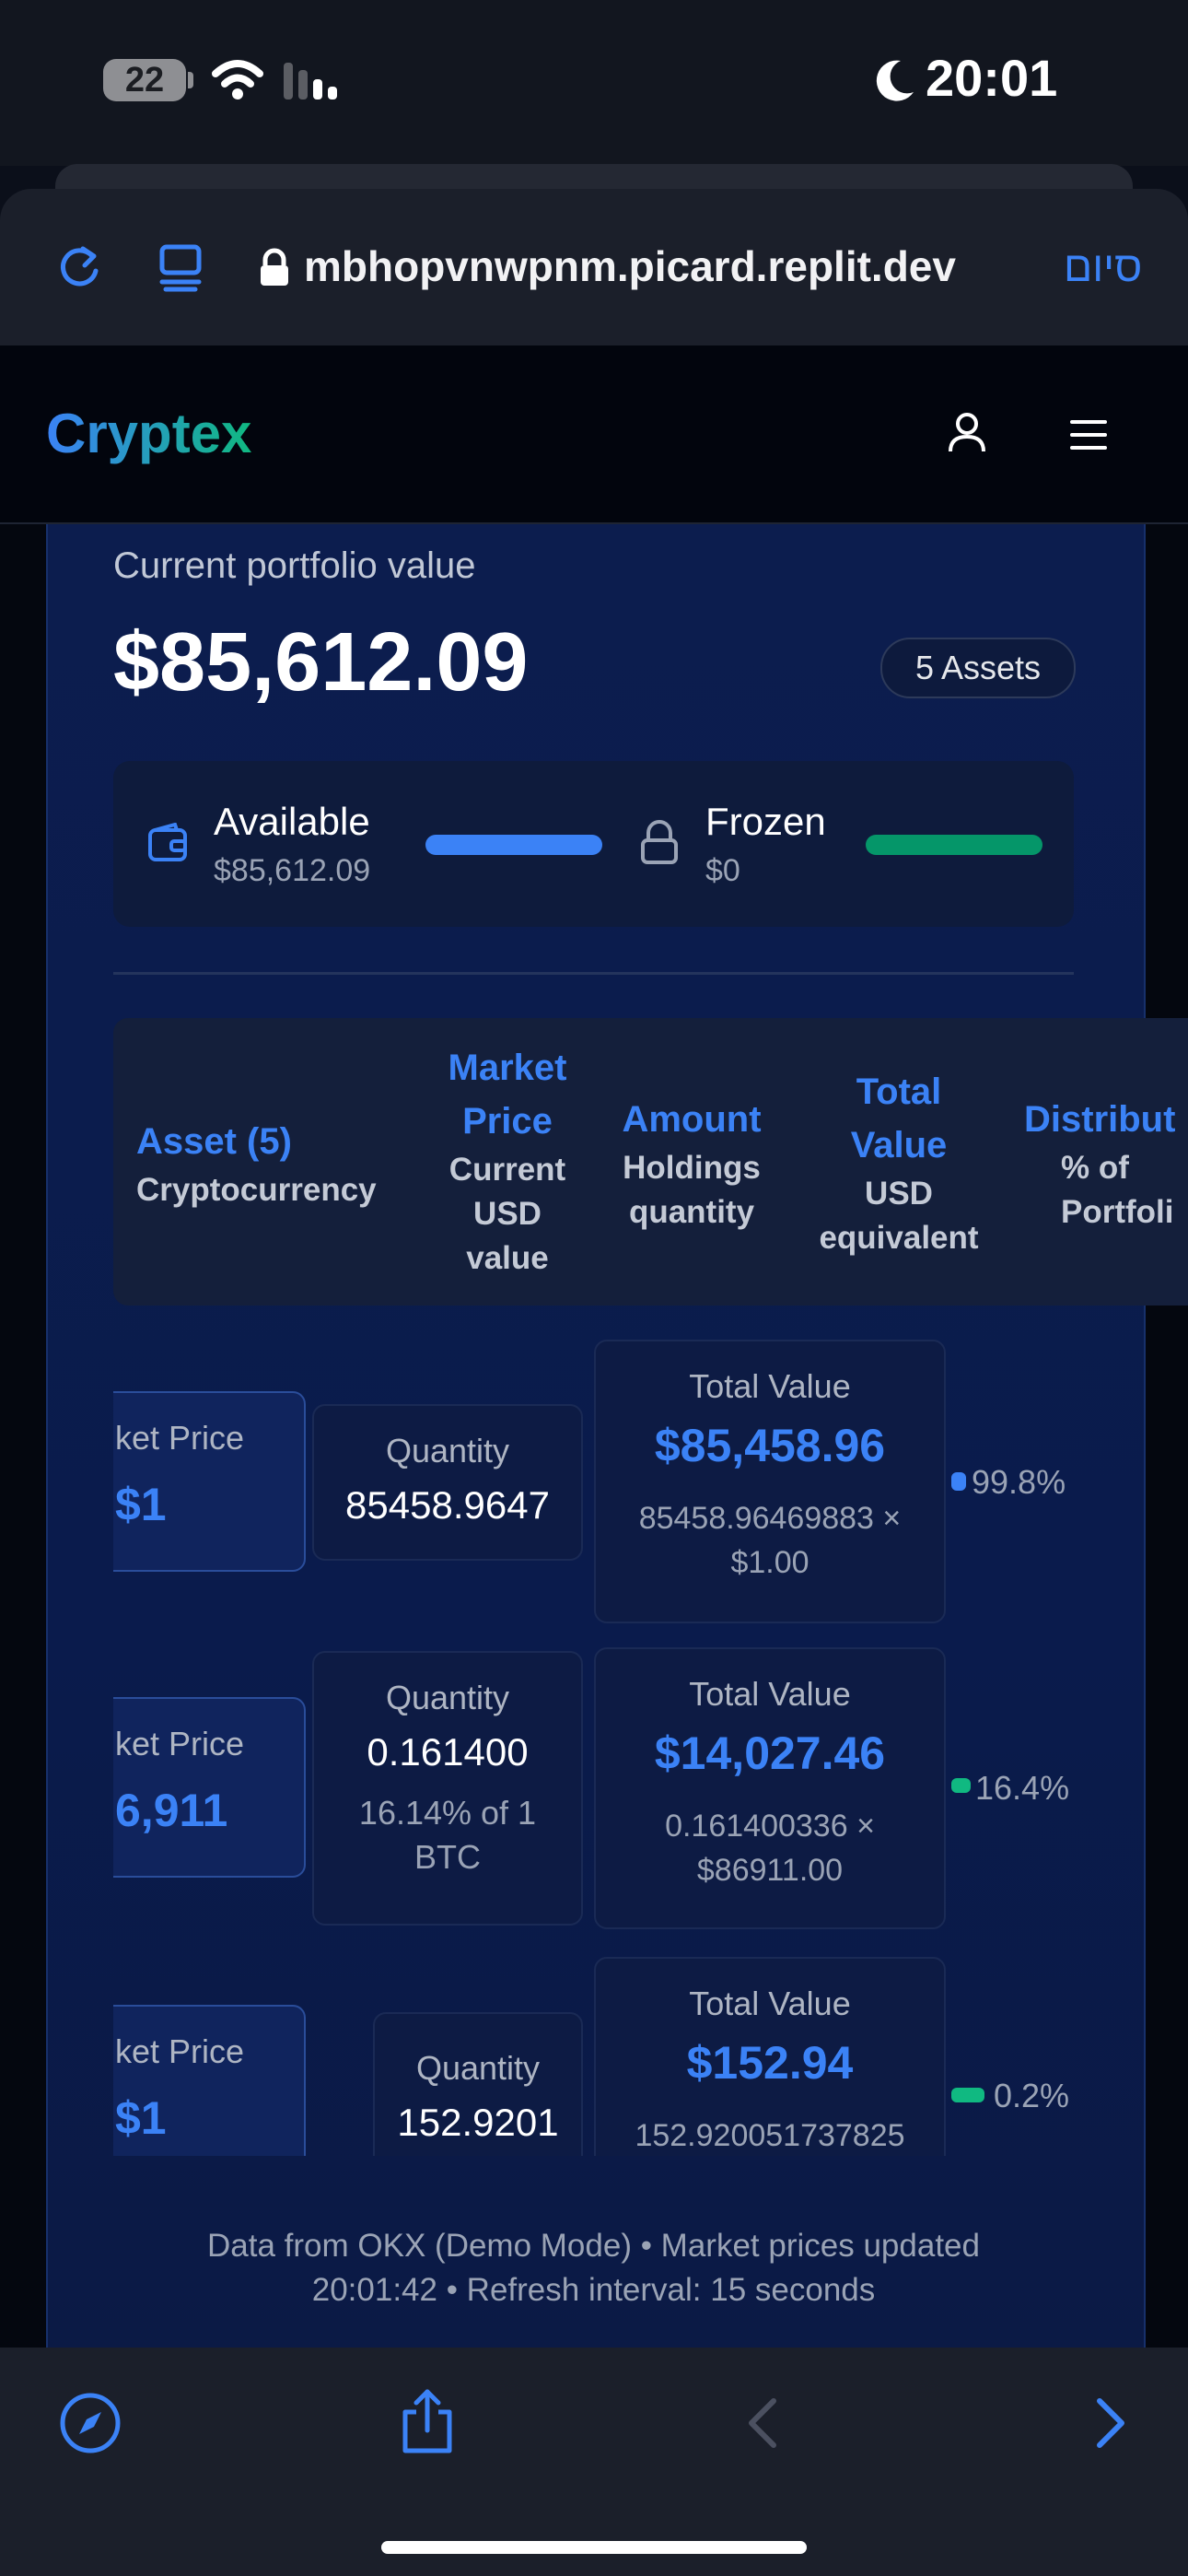  Describe the element at coordinates (144, 80) in the screenshot. I see `battery-icon: 22` at that location.